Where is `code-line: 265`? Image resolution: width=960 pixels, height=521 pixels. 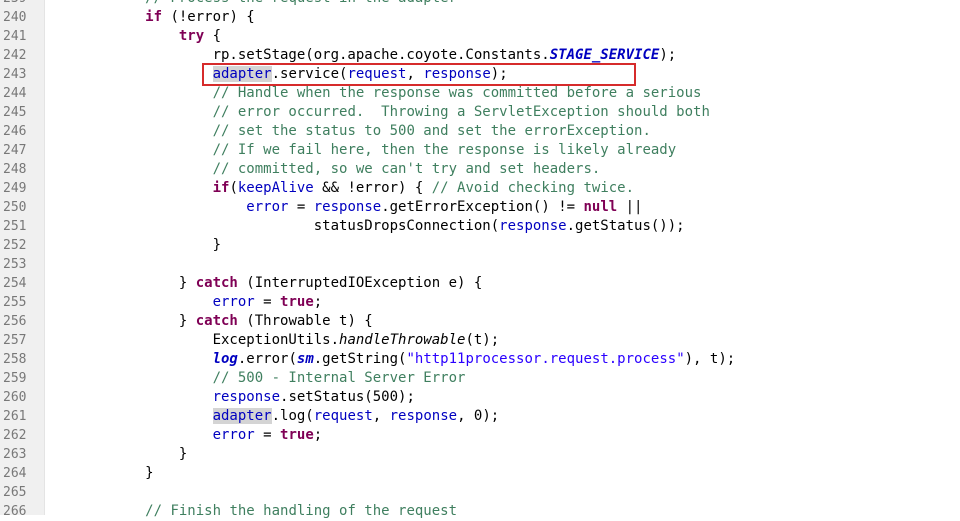
code-line: 265 is located at coordinates (481, 492).